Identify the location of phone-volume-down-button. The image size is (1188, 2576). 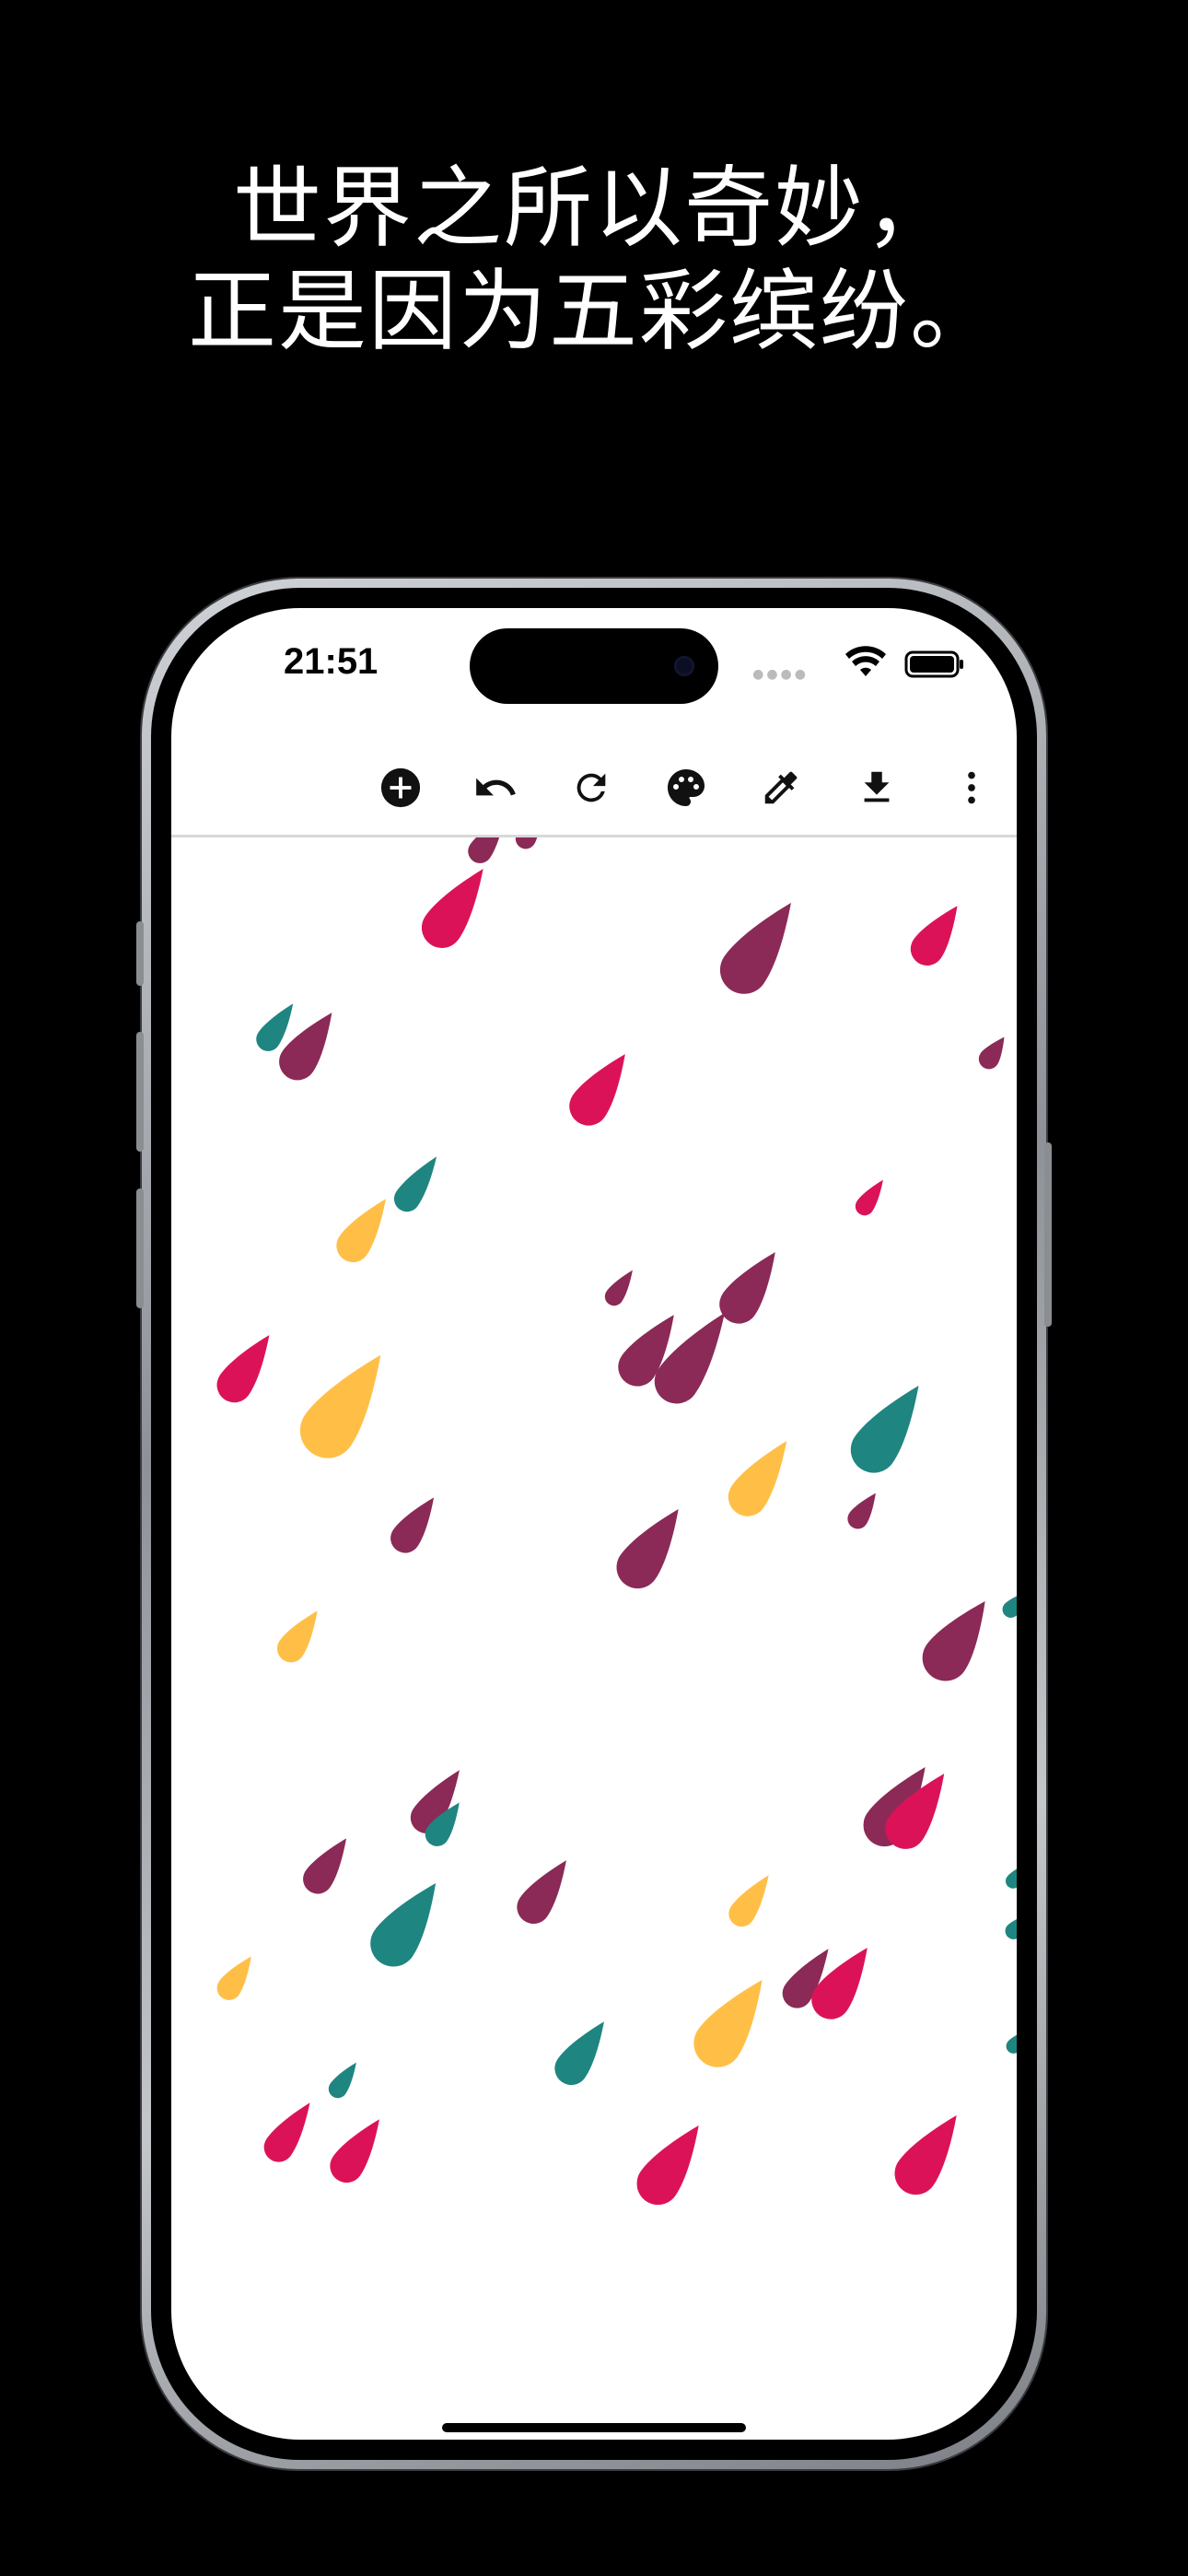
(140, 1248).